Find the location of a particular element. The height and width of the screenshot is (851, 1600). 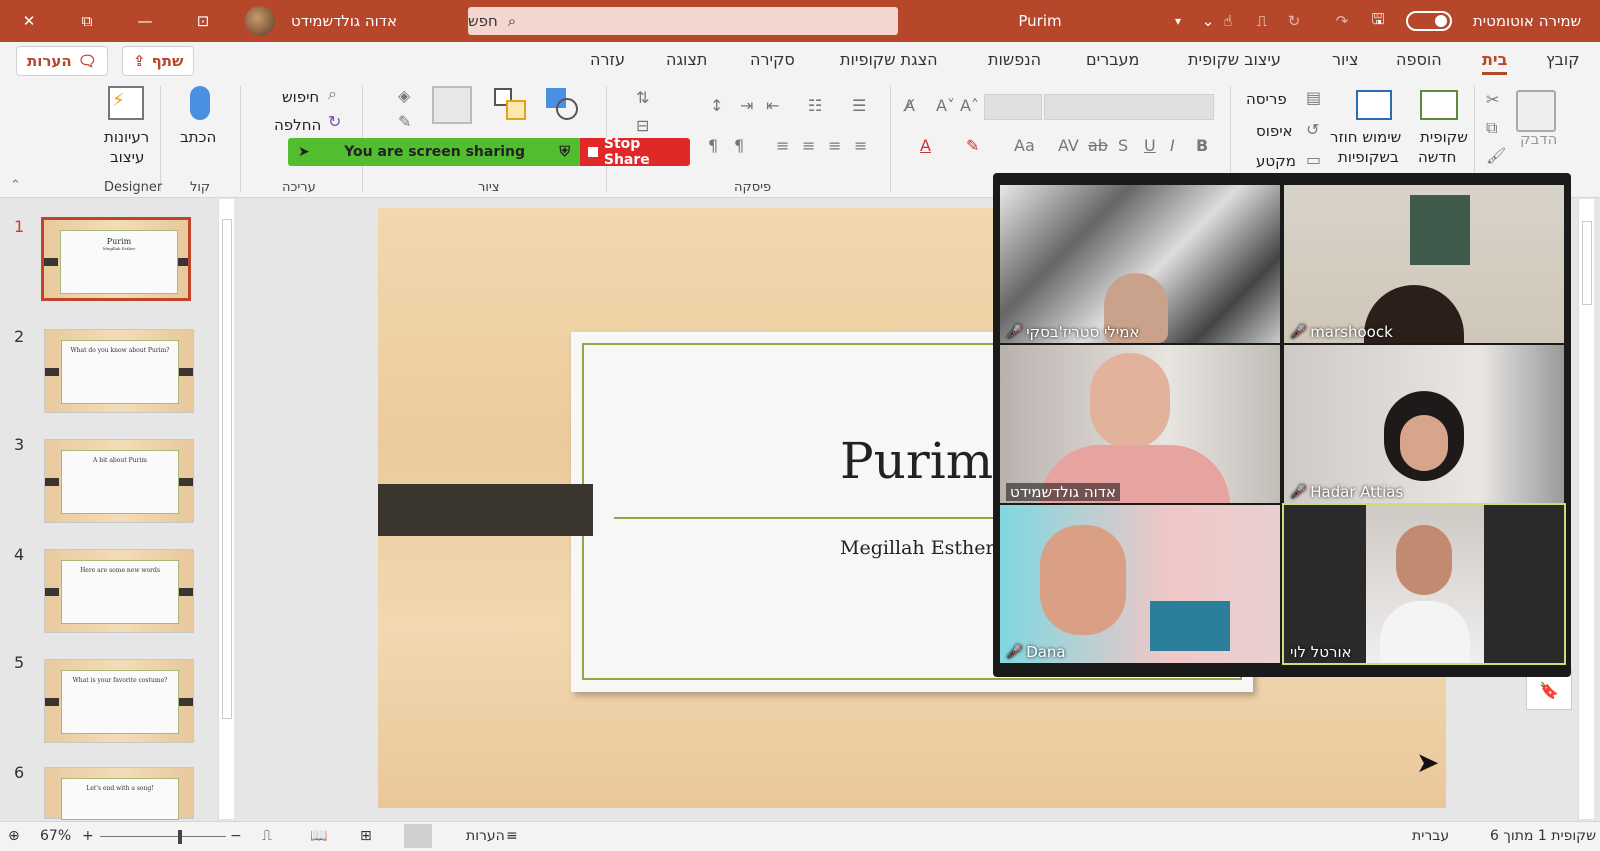

align-left-icon: ≡ is located at coordinates (808, 145).